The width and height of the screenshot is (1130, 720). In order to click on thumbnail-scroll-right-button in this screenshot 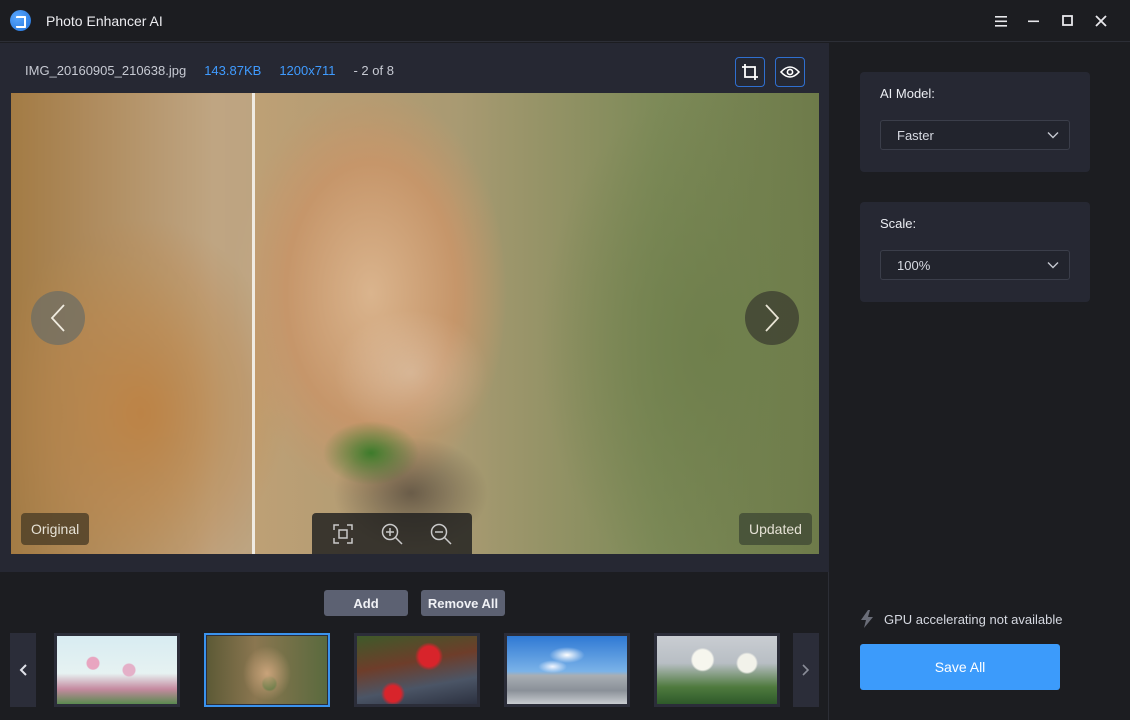, I will do `click(806, 670)`.